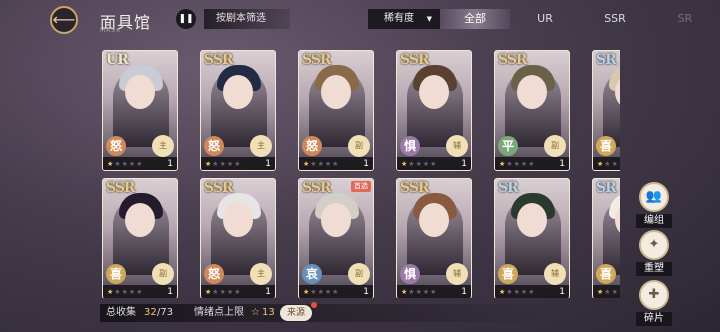 This screenshot has width=720, height=332. Describe the element at coordinates (150, 312) in the screenshot. I see `collect-value: 32` at that location.